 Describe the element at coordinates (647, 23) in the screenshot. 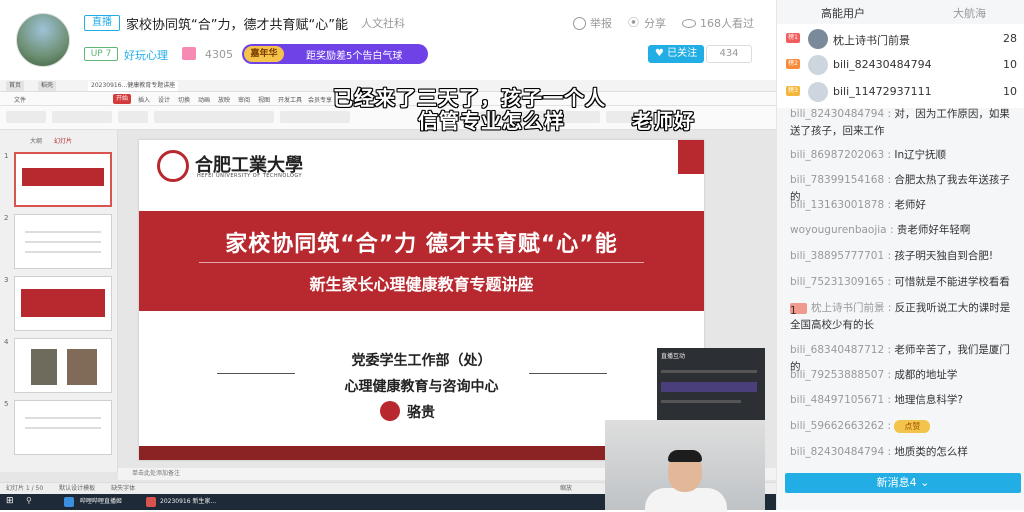

I see `share-button: ⦿ 分享` at that location.